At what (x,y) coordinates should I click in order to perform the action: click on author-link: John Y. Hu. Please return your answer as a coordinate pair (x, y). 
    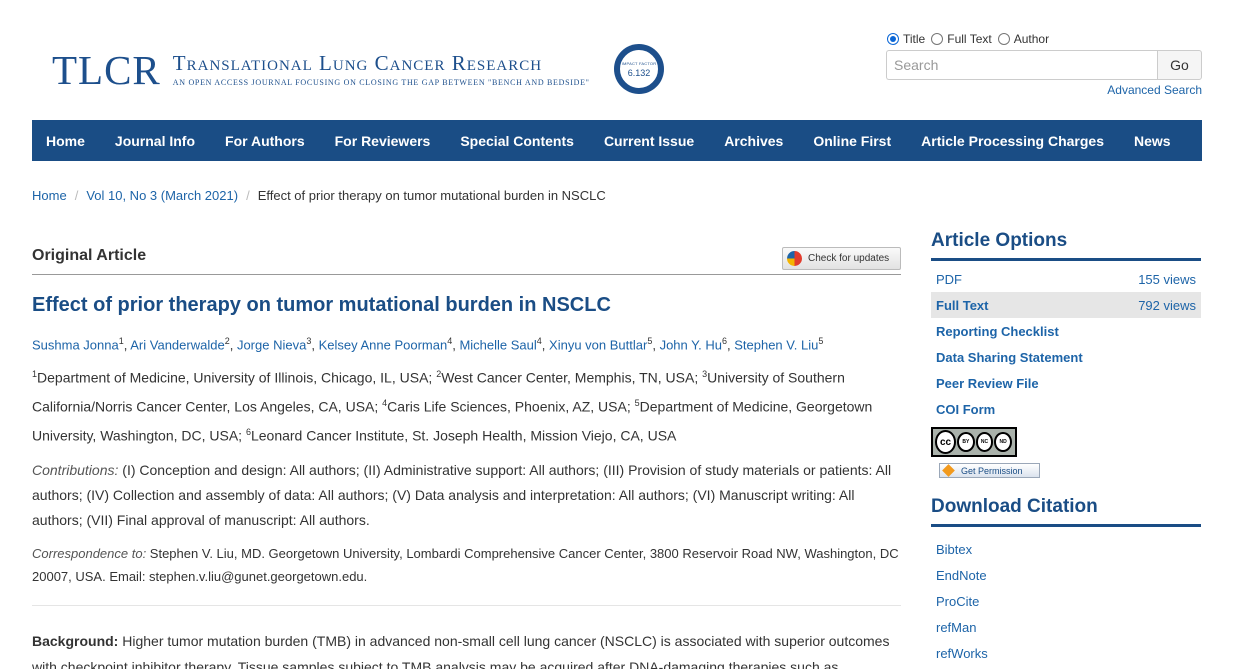
    Looking at the image, I should click on (691, 344).